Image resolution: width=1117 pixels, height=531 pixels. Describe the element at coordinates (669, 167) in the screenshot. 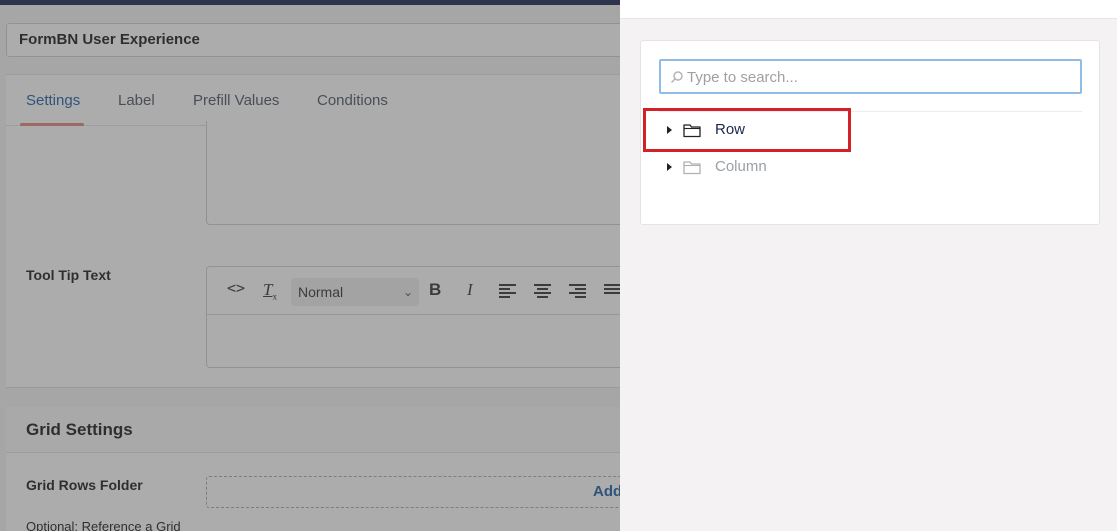

I see `expand-caret-icon` at that location.